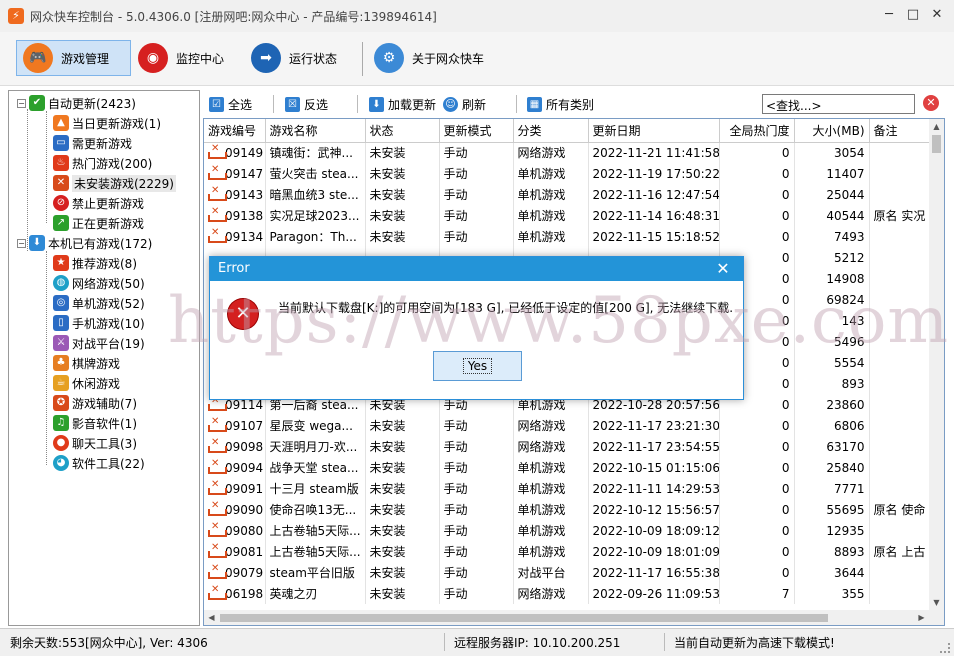 The height and width of the screenshot is (656, 954). Describe the element at coordinates (654, 131) in the screenshot. I see `column-header: 更新日期` at that location.